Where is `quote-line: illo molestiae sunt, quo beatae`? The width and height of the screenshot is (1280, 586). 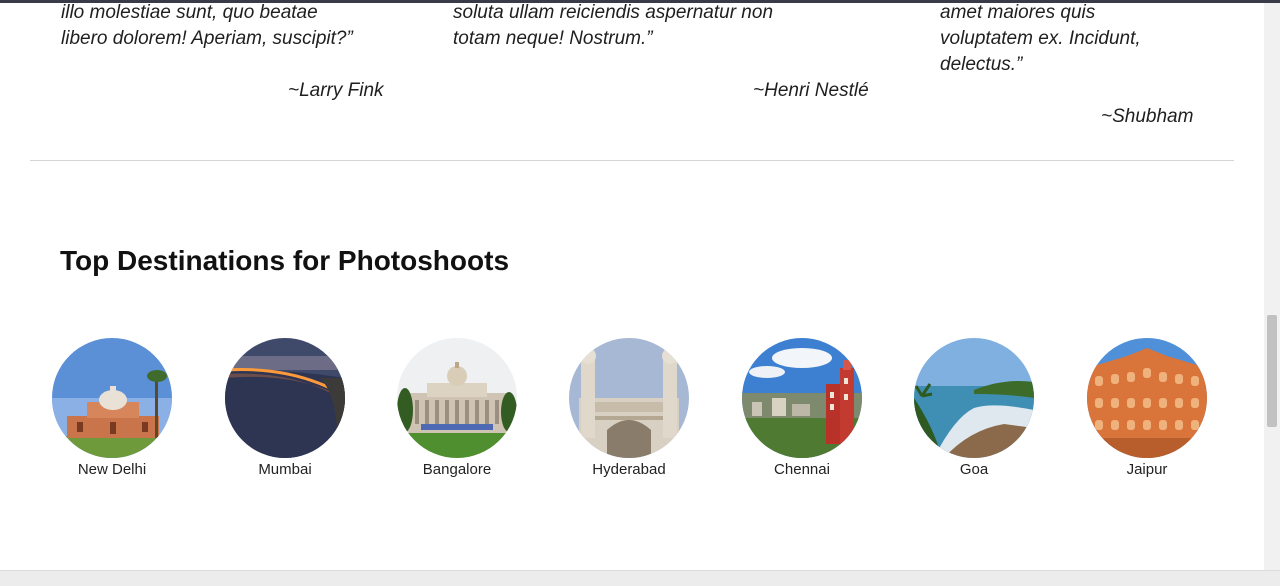 quote-line: illo molestiae sunt, quo beatae is located at coordinates (189, 13).